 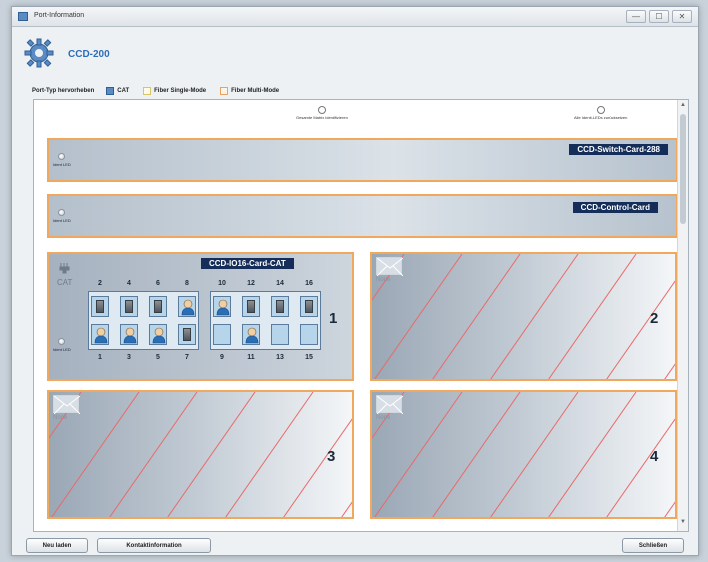 I want to click on port-number: 5, so click(x=158, y=357).